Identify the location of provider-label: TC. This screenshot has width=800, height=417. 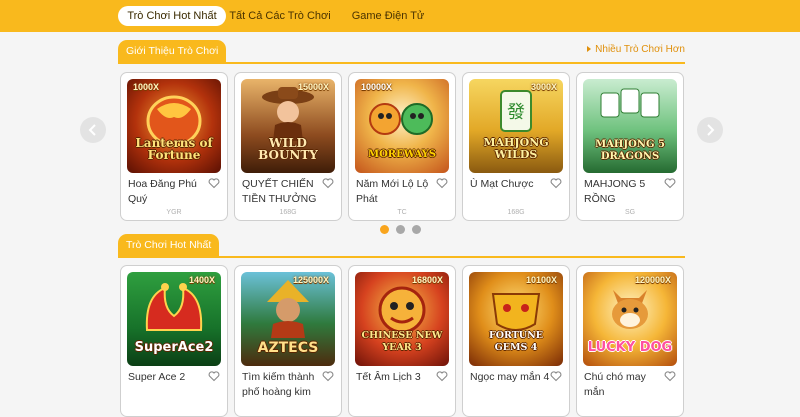
(402, 212).